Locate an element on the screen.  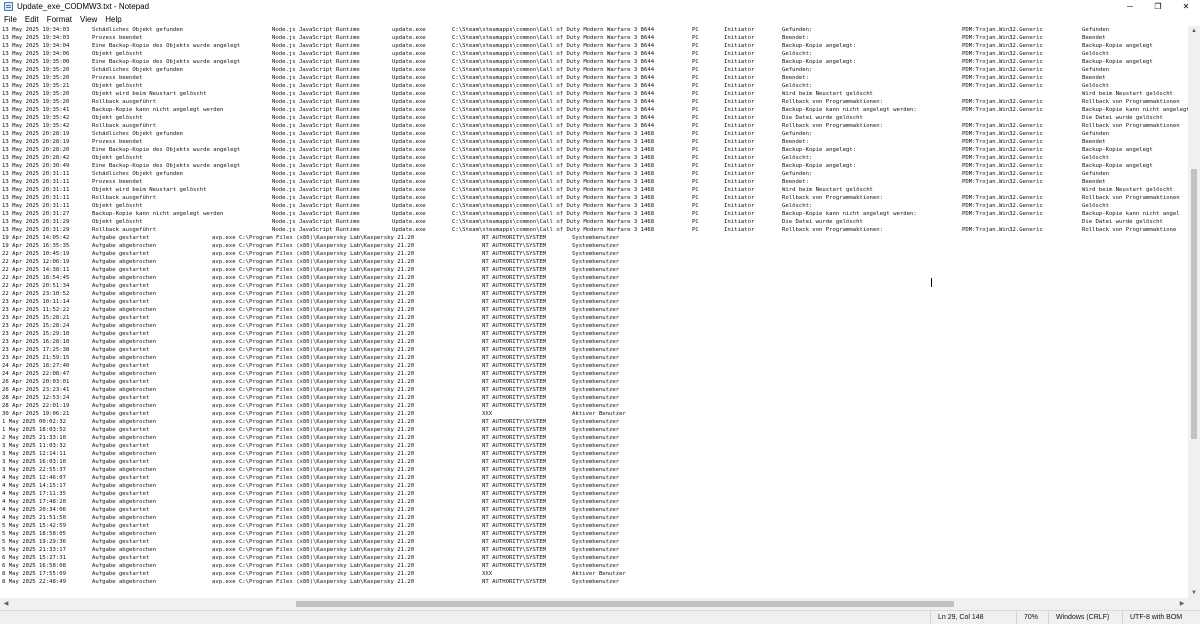
menu-help: Help is located at coordinates (113, 19).